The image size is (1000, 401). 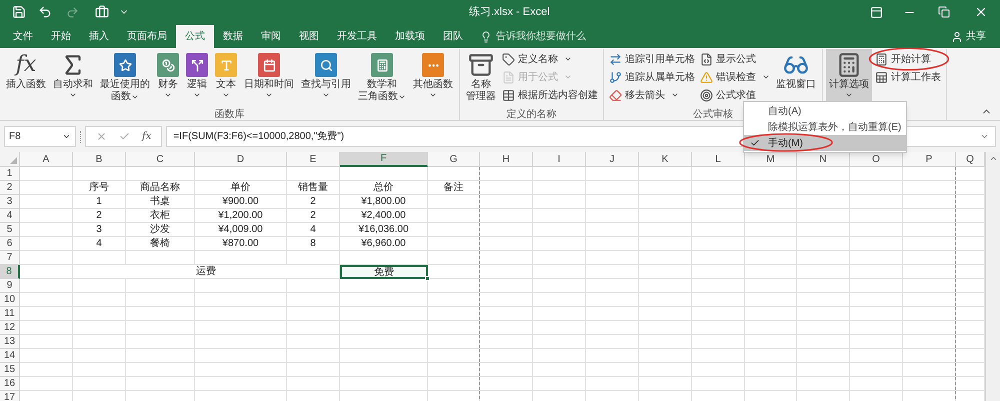 What do you see at coordinates (10, 384) in the screenshot?
I see `row-header: 16` at bounding box center [10, 384].